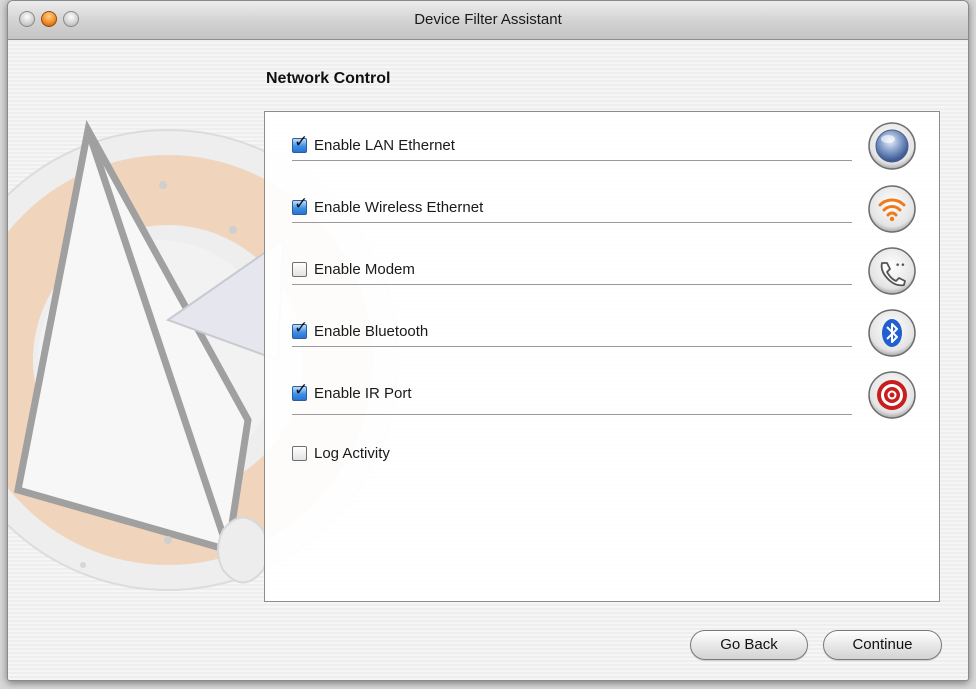 This screenshot has height=689, width=976. I want to click on ir-port-icon, so click(892, 395).